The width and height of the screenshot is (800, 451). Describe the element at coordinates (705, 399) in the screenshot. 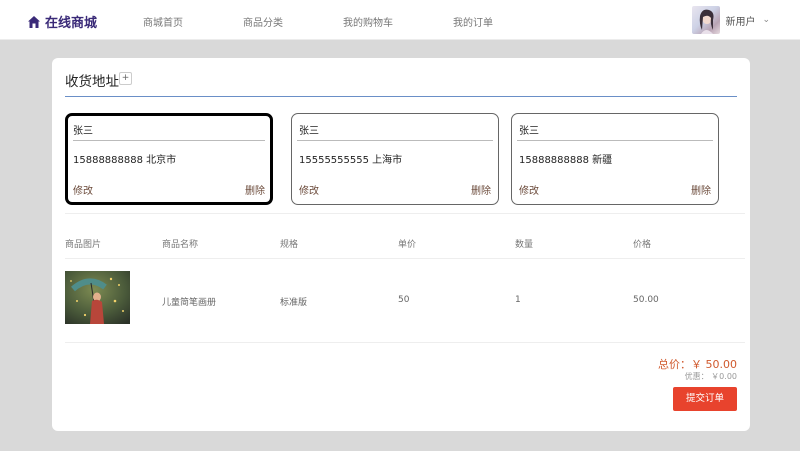

I see `submit-order-button: 提交订单` at that location.